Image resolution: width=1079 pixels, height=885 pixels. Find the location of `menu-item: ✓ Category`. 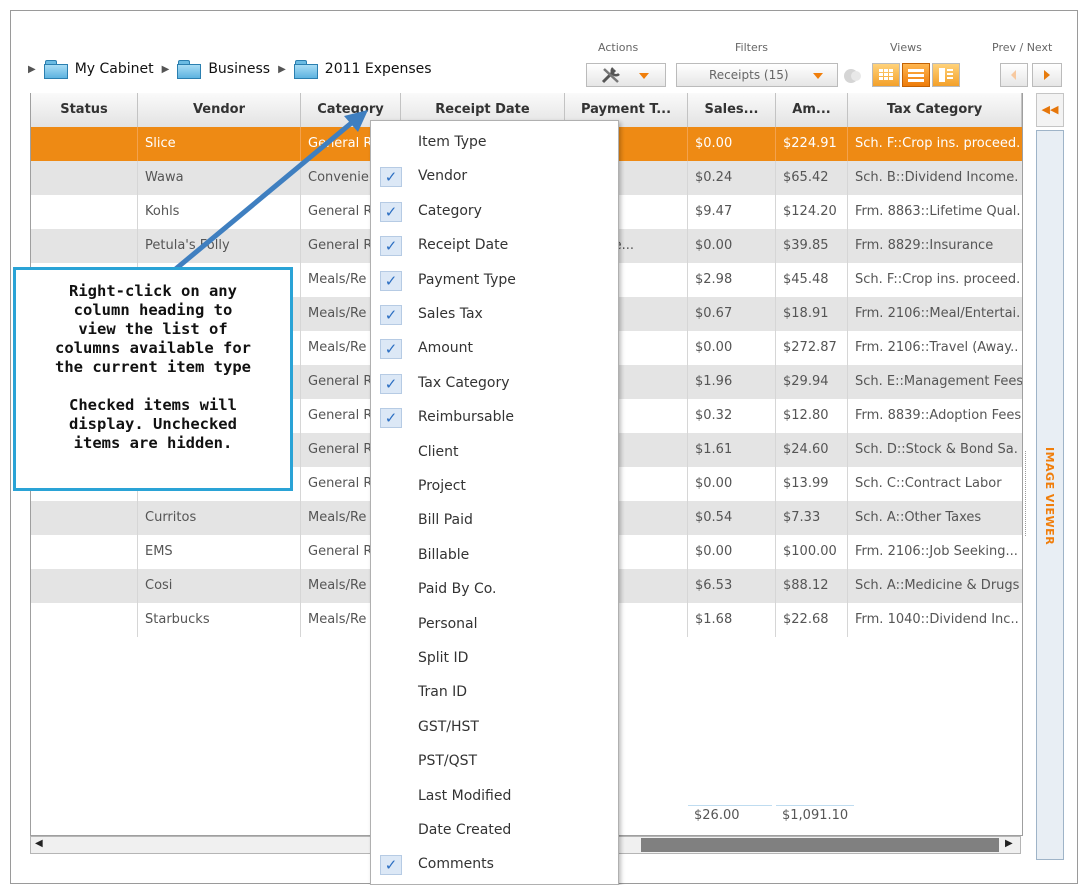

menu-item: ✓ Category is located at coordinates (493, 211).